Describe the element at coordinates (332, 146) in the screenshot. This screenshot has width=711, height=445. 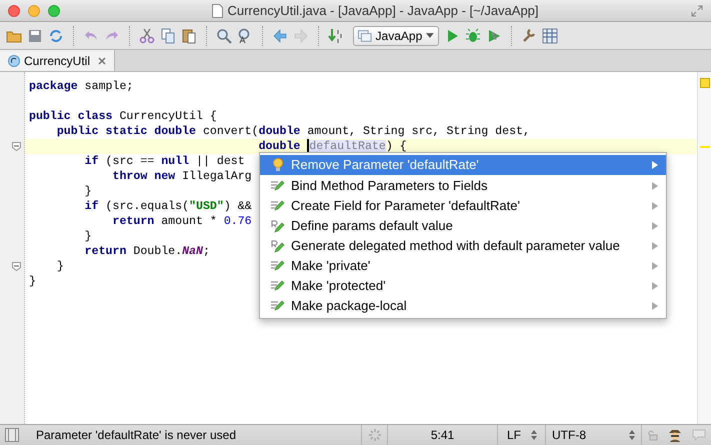
I see `code-line: double defaultRate) {` at that location.